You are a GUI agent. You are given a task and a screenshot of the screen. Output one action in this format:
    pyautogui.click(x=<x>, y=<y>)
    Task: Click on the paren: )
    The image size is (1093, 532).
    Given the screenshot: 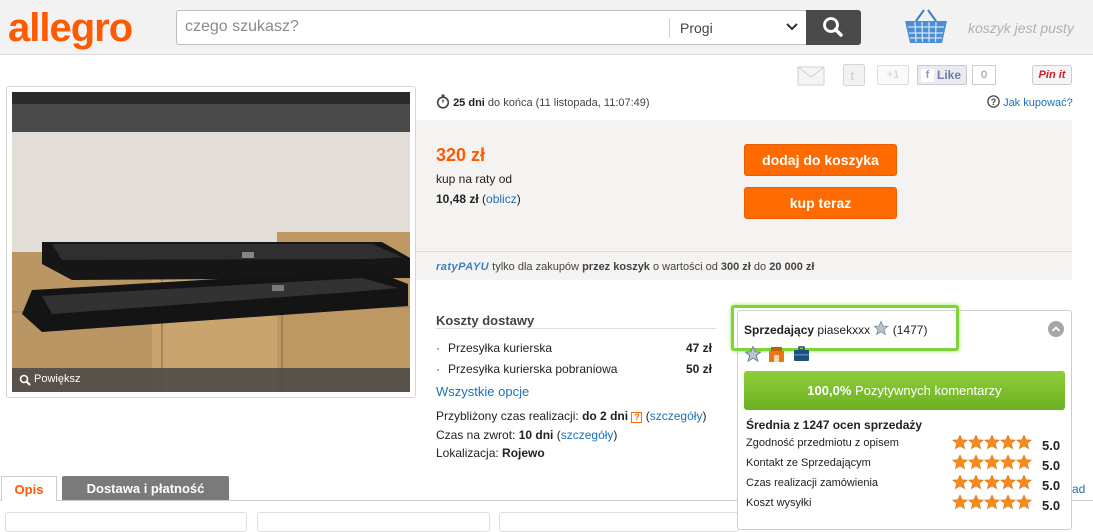 What is the action you would take?
    pyautogui.click(x=704, y=416)
    